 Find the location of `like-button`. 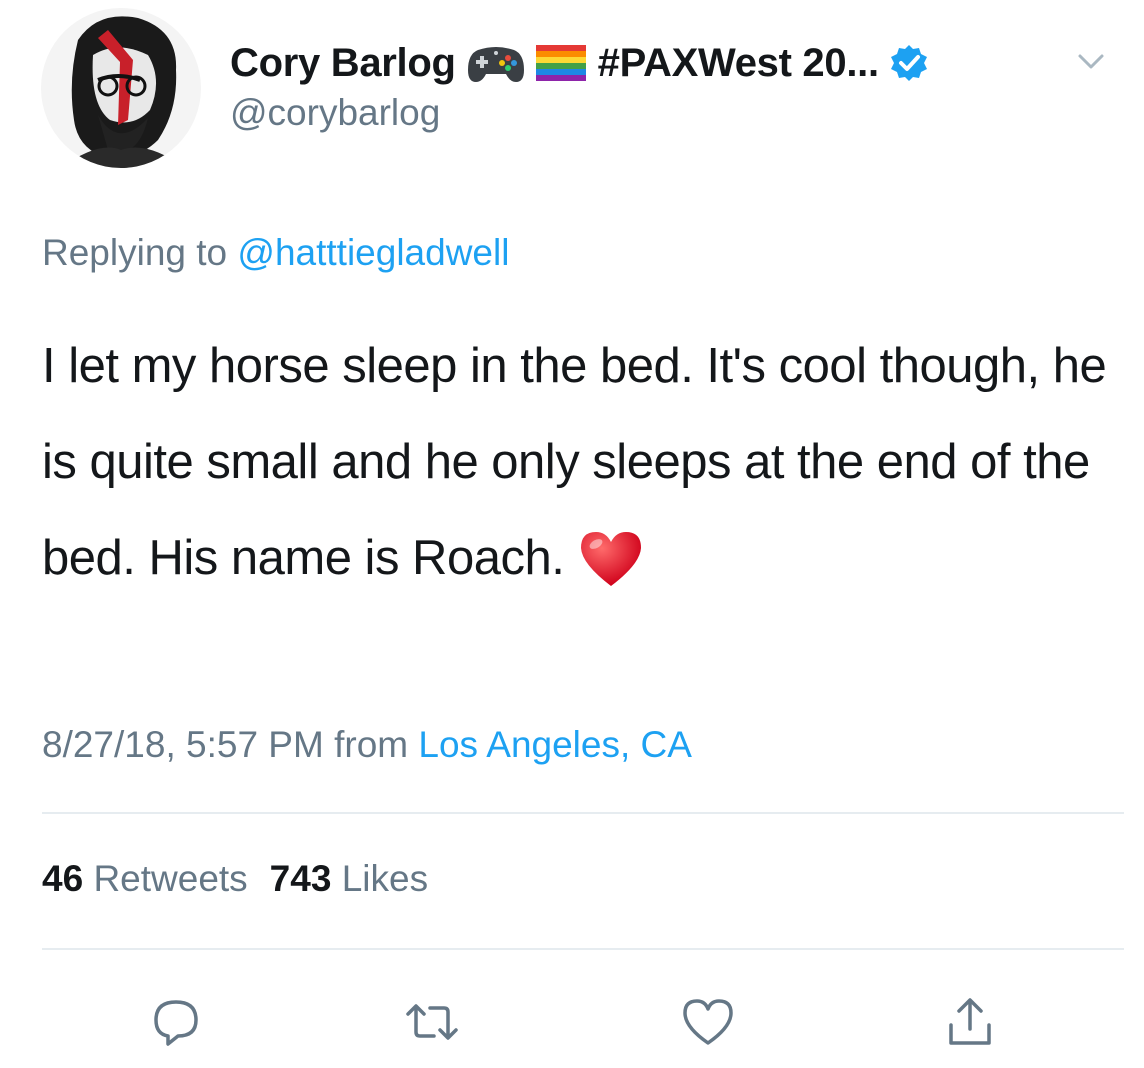

like-button is located at coordinates (708, 1022).